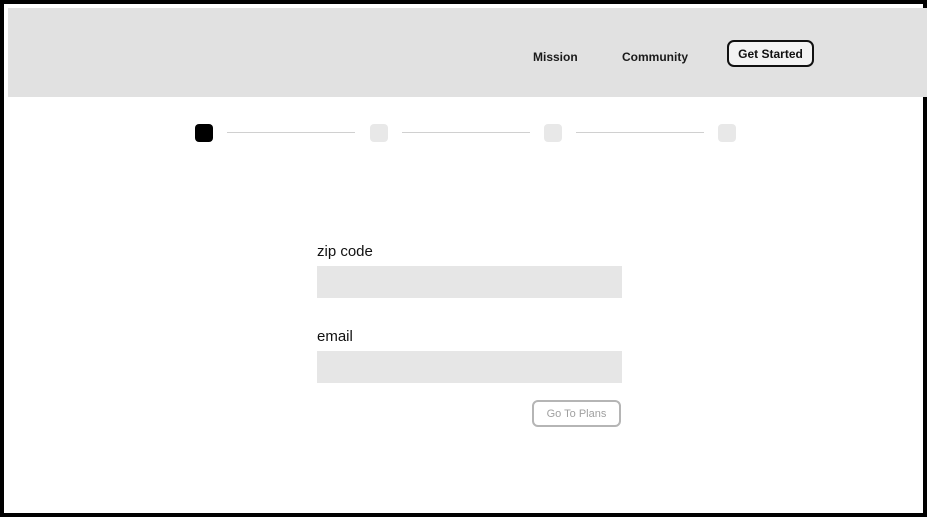  What do you see at coordinates (469, 367) in the screenshot?
I see `email-input` at bounding box center [469, 367].